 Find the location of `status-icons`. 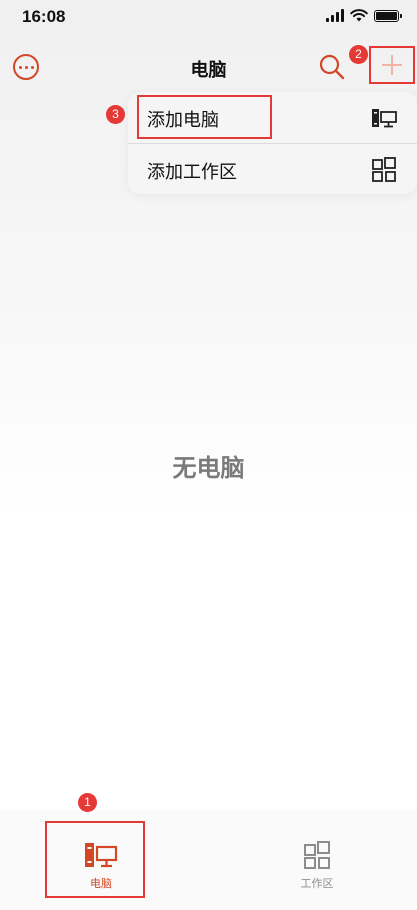

status-icons is located at coordinates (364, 15).